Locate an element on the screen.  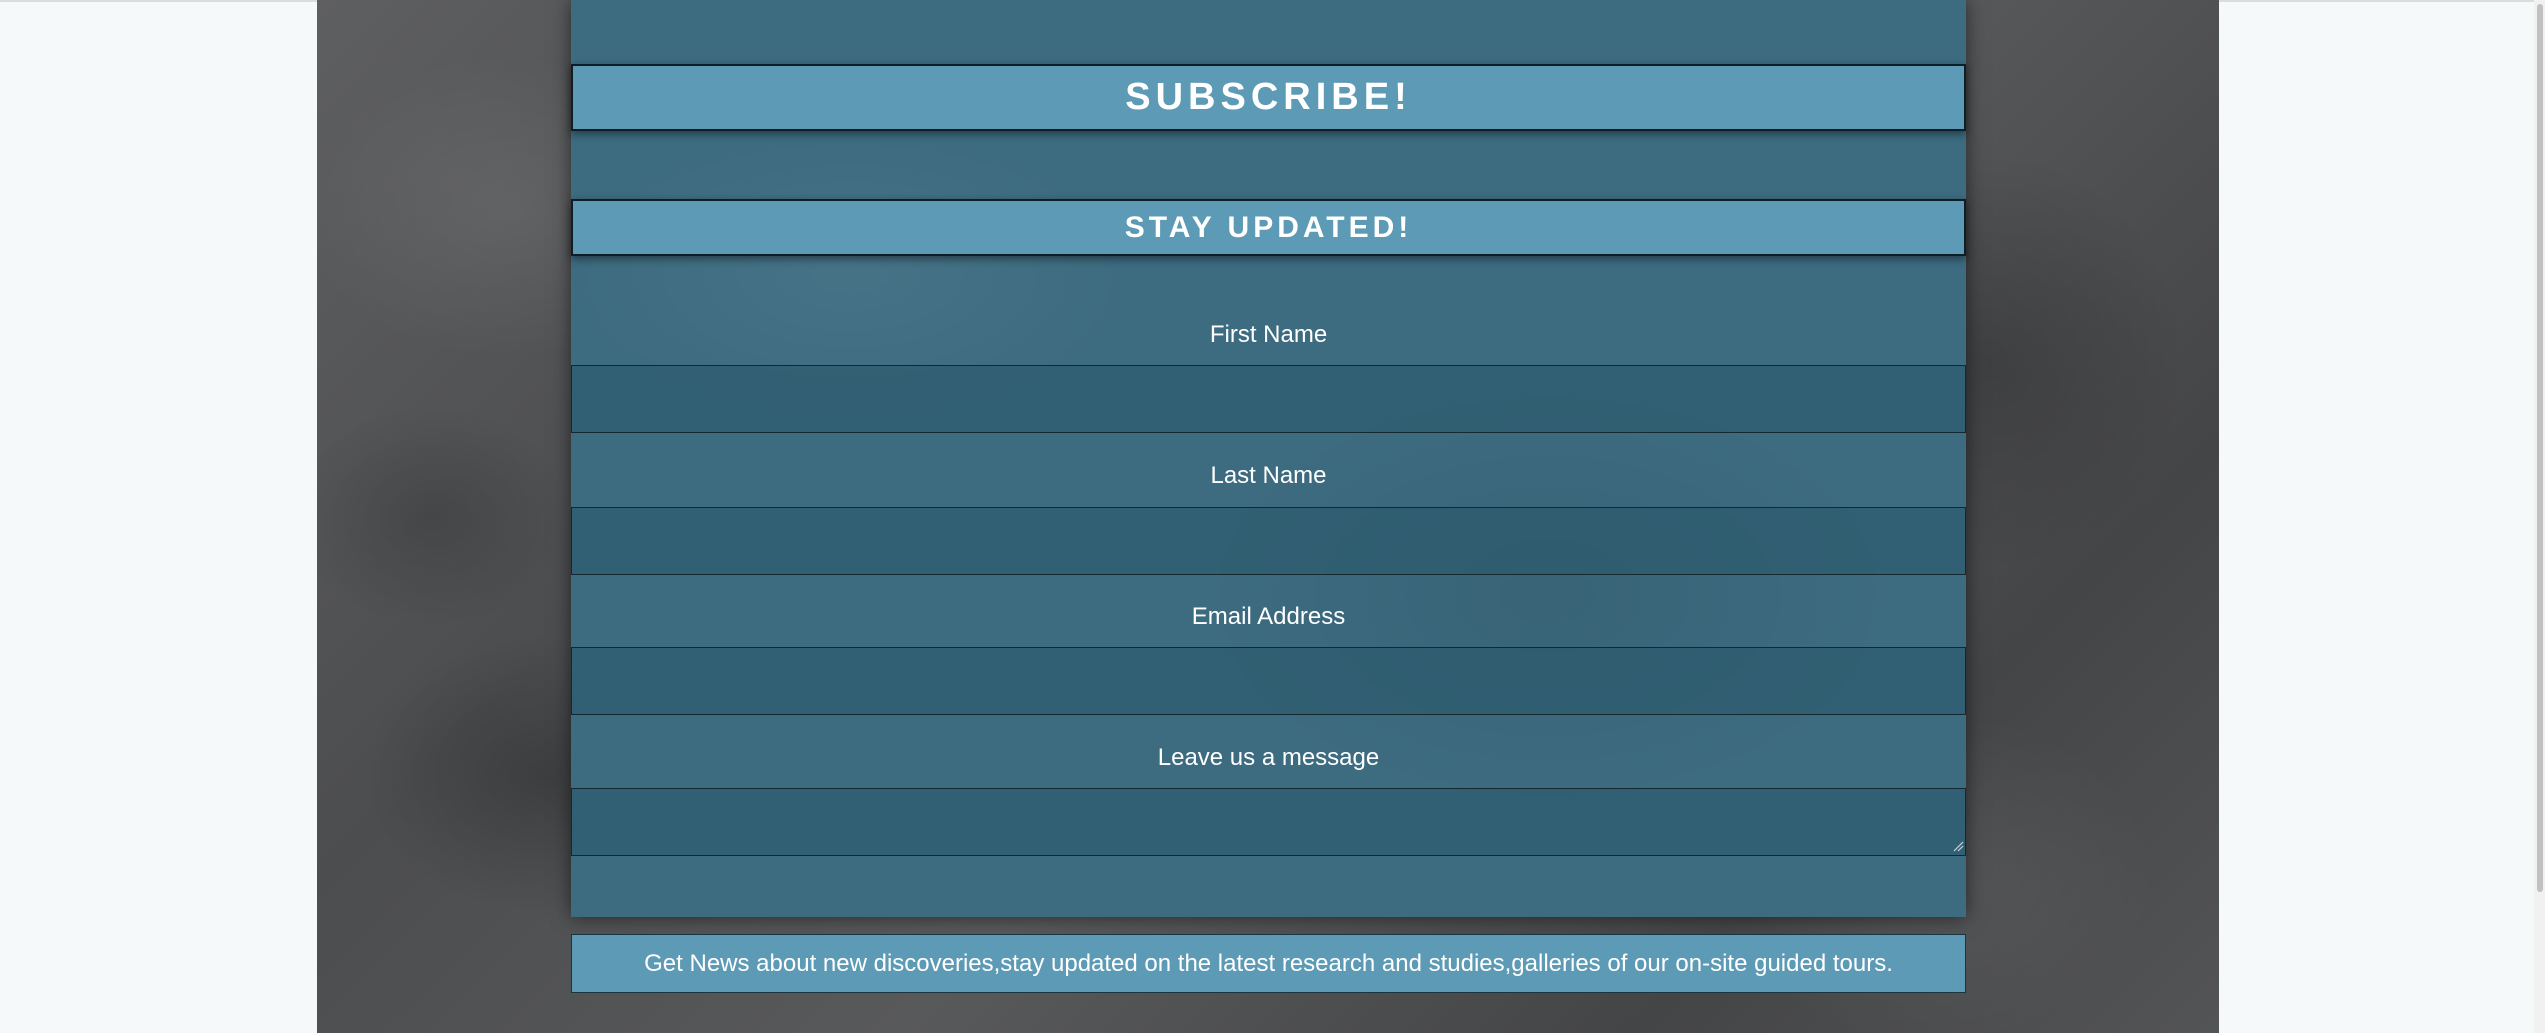
last-name-field is located at coordinates (1268, 541).